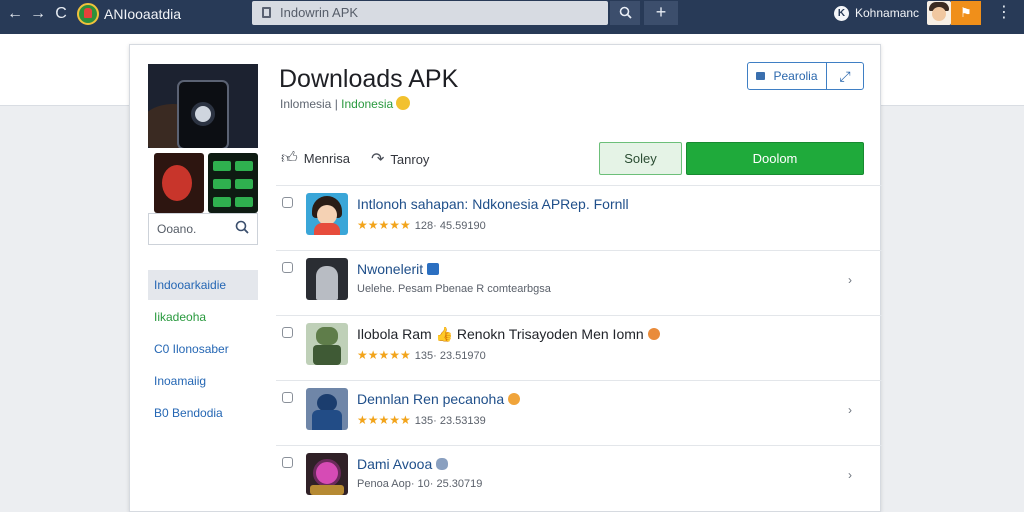  Describe the element at coordinates (439, 399) in the screenshot. I see `app-title: Dennlan Ren pecanoha` at that location.